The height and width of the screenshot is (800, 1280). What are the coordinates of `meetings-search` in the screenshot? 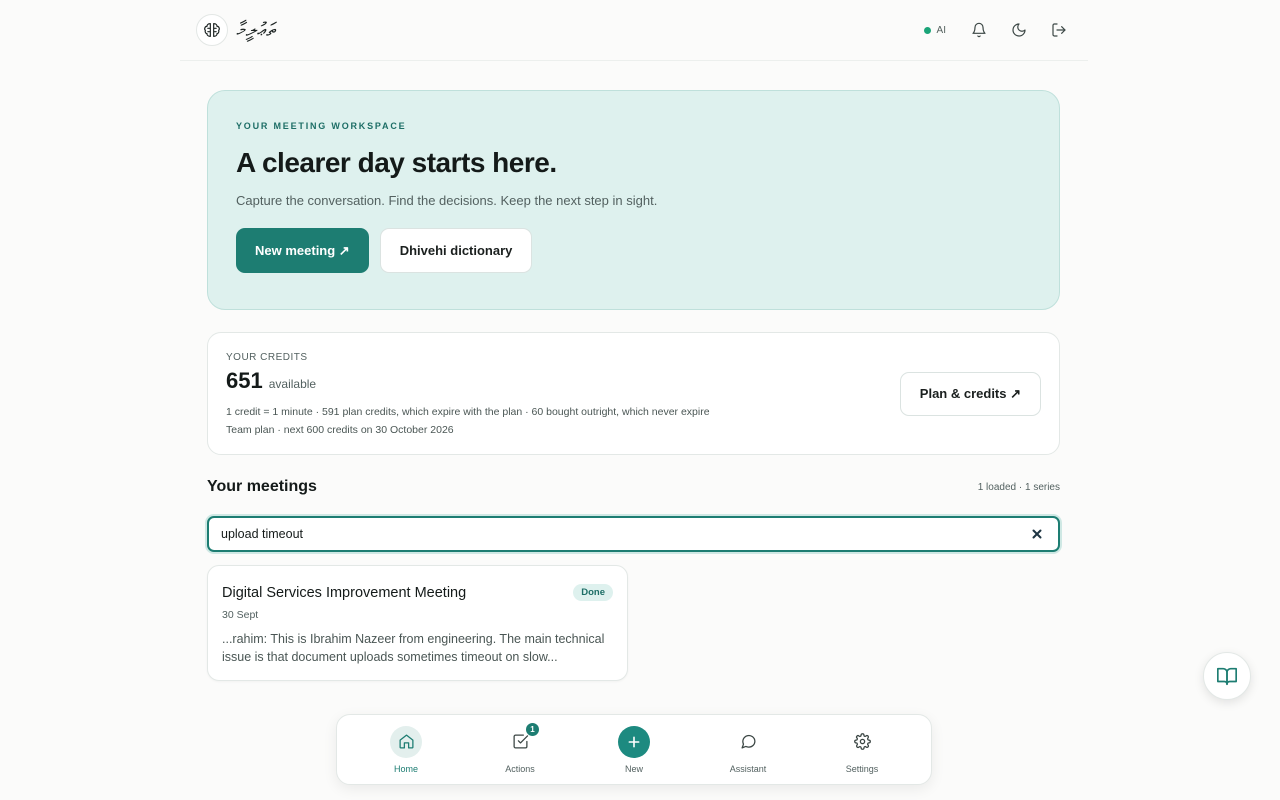 It's located at (633, 534).